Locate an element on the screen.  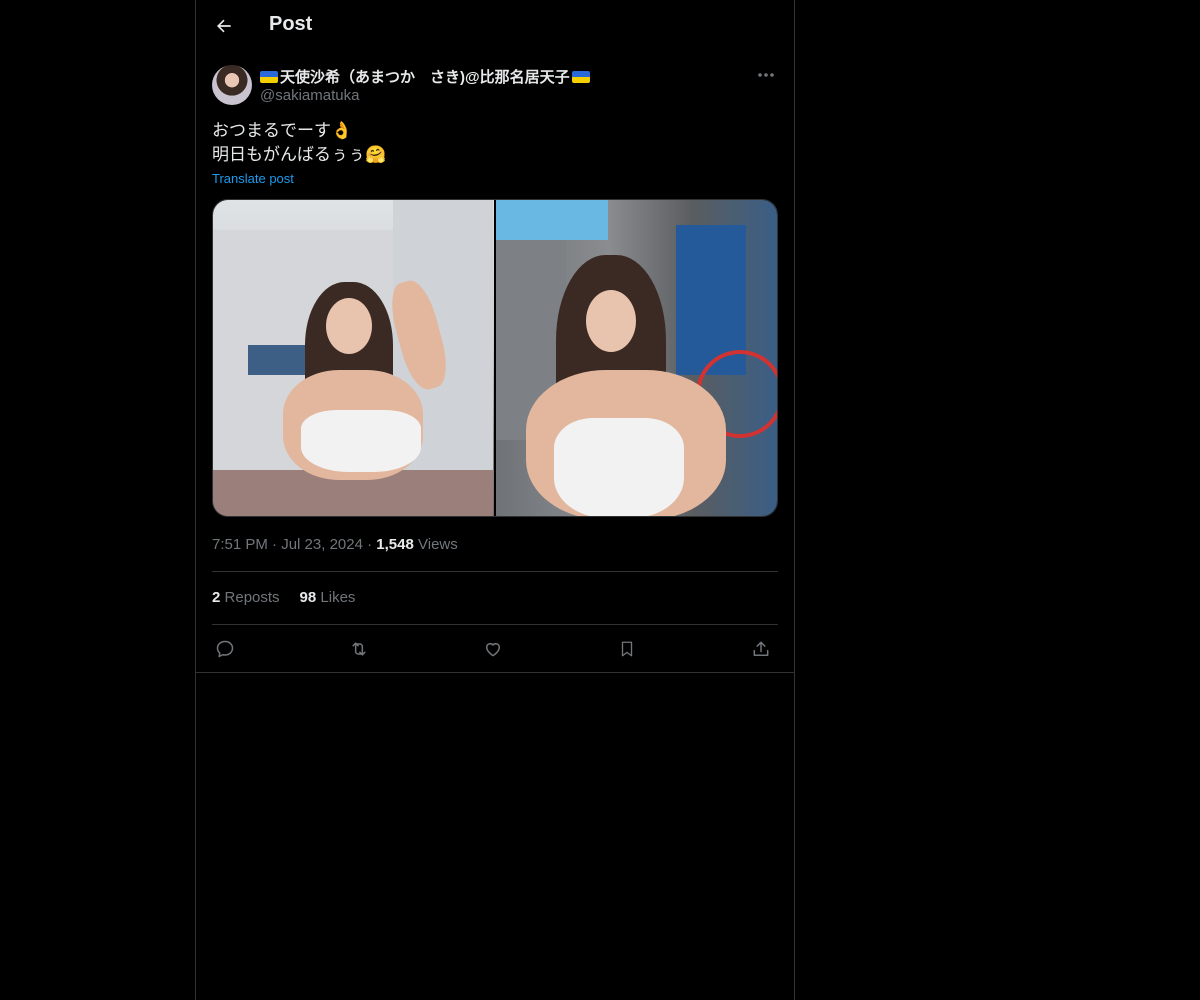
post-text-line: おつまるでーす👌 is located at coordinates (282, 130).